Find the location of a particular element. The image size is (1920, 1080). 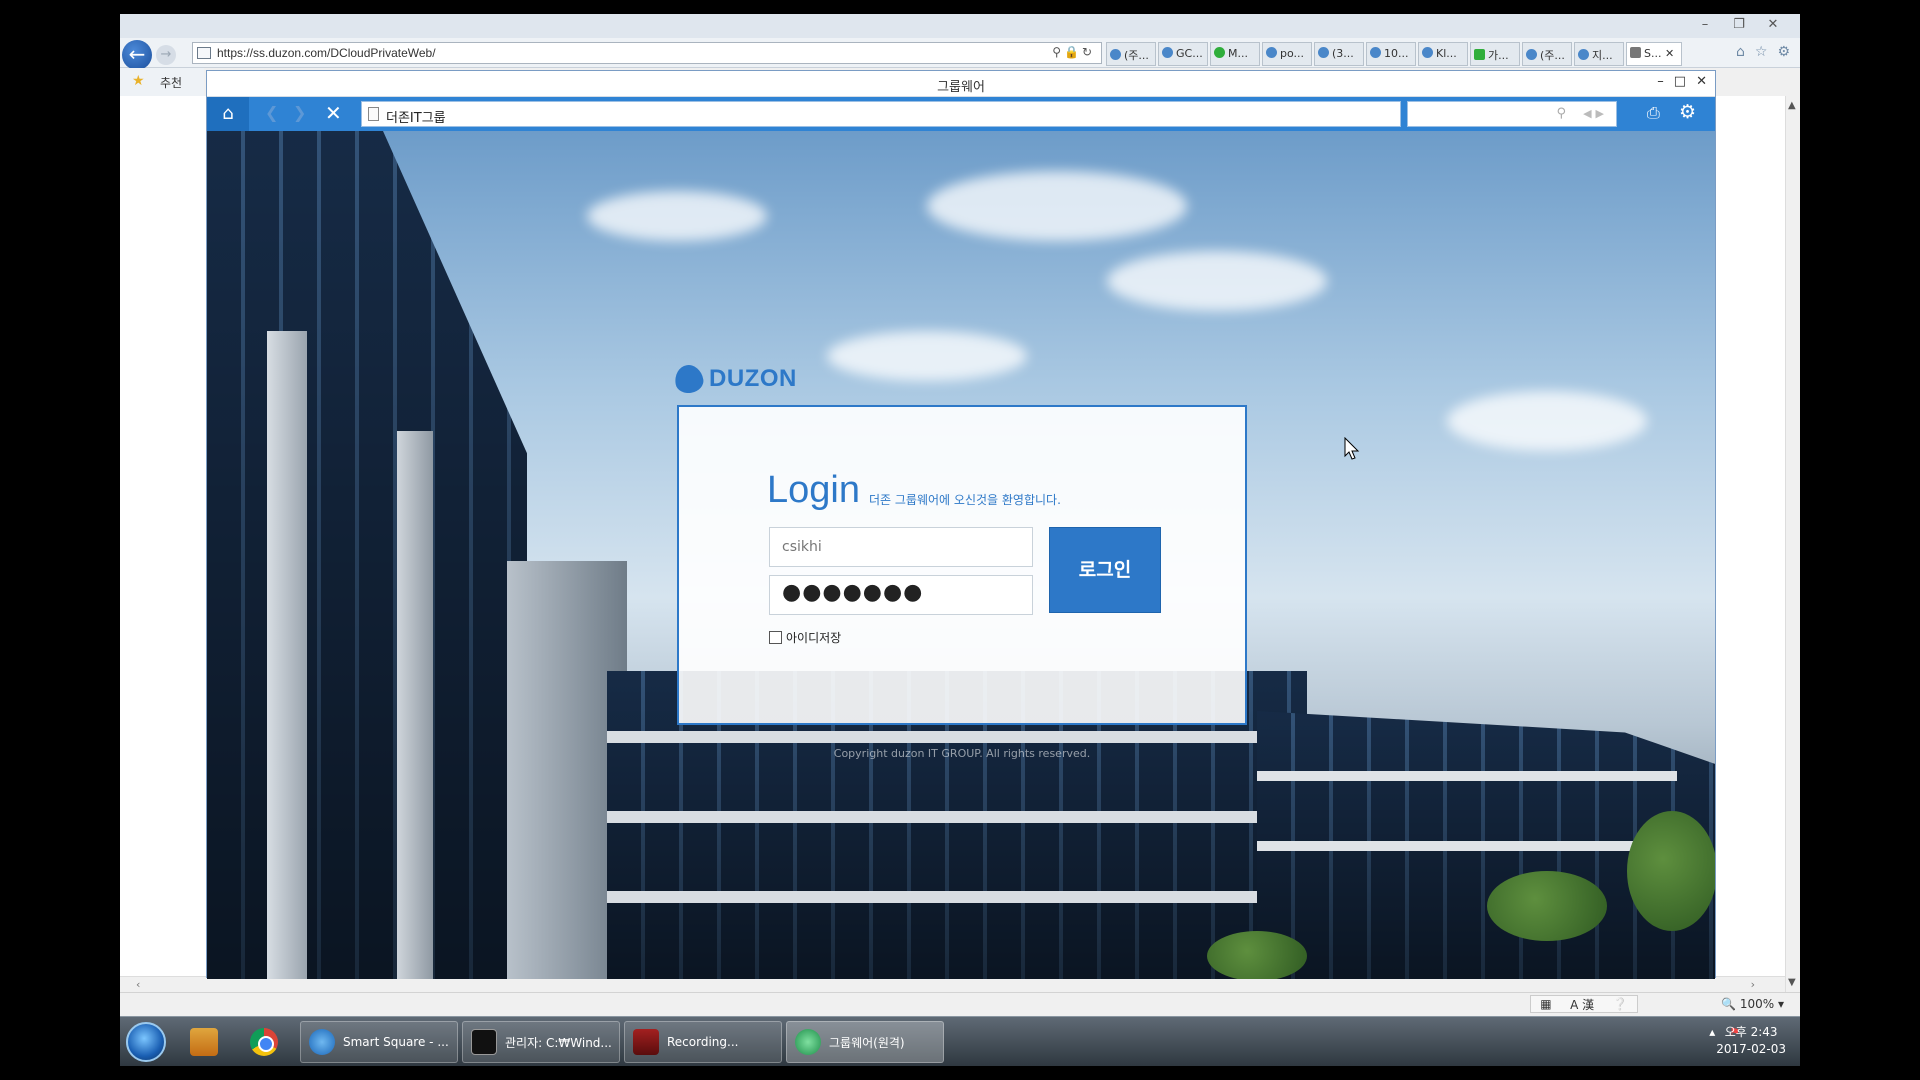

chrome-icon is located at coordinates (264, 1042).